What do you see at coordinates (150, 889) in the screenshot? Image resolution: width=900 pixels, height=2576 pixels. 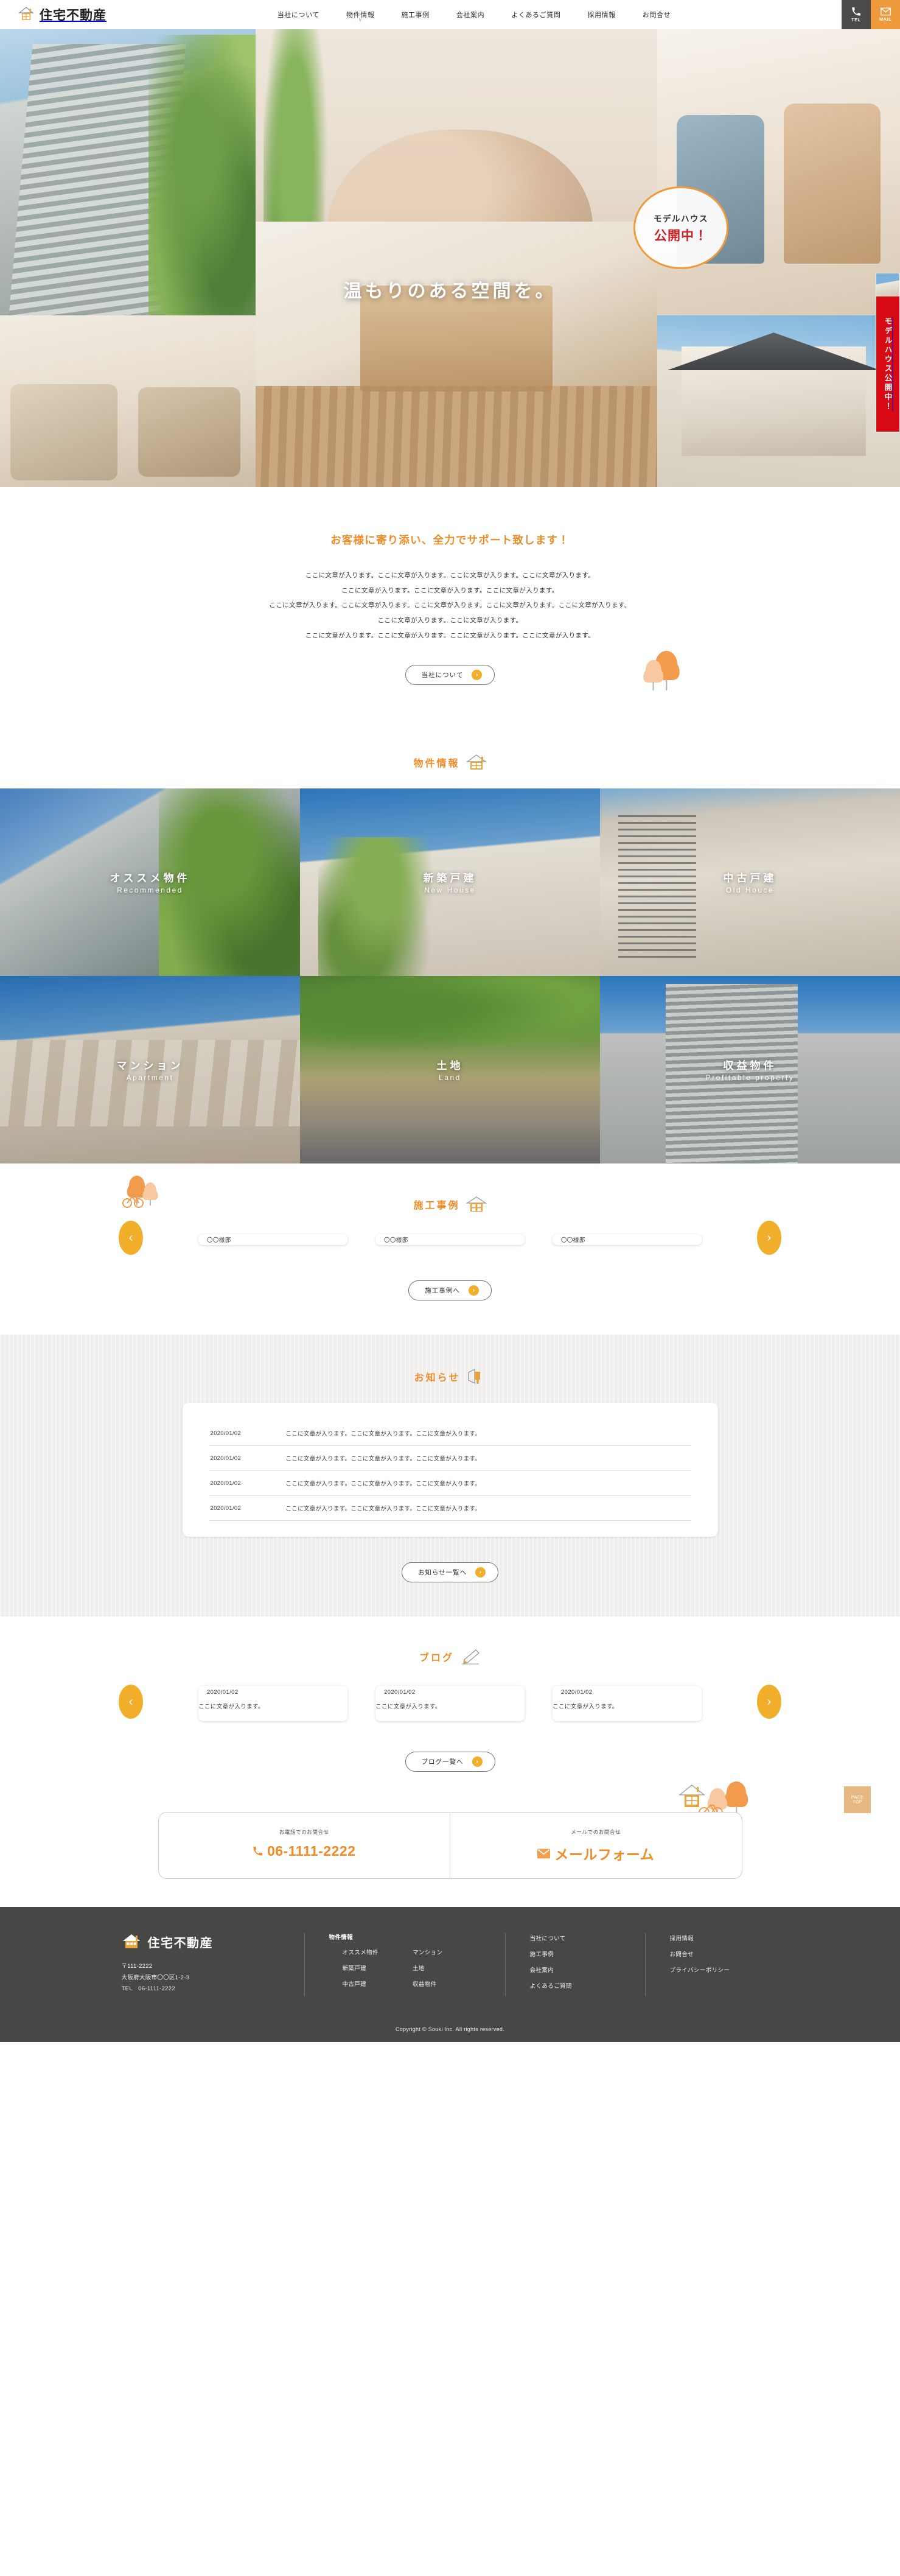 I see `property-card-en-label: Recommended` at bounding box center [150, 889].